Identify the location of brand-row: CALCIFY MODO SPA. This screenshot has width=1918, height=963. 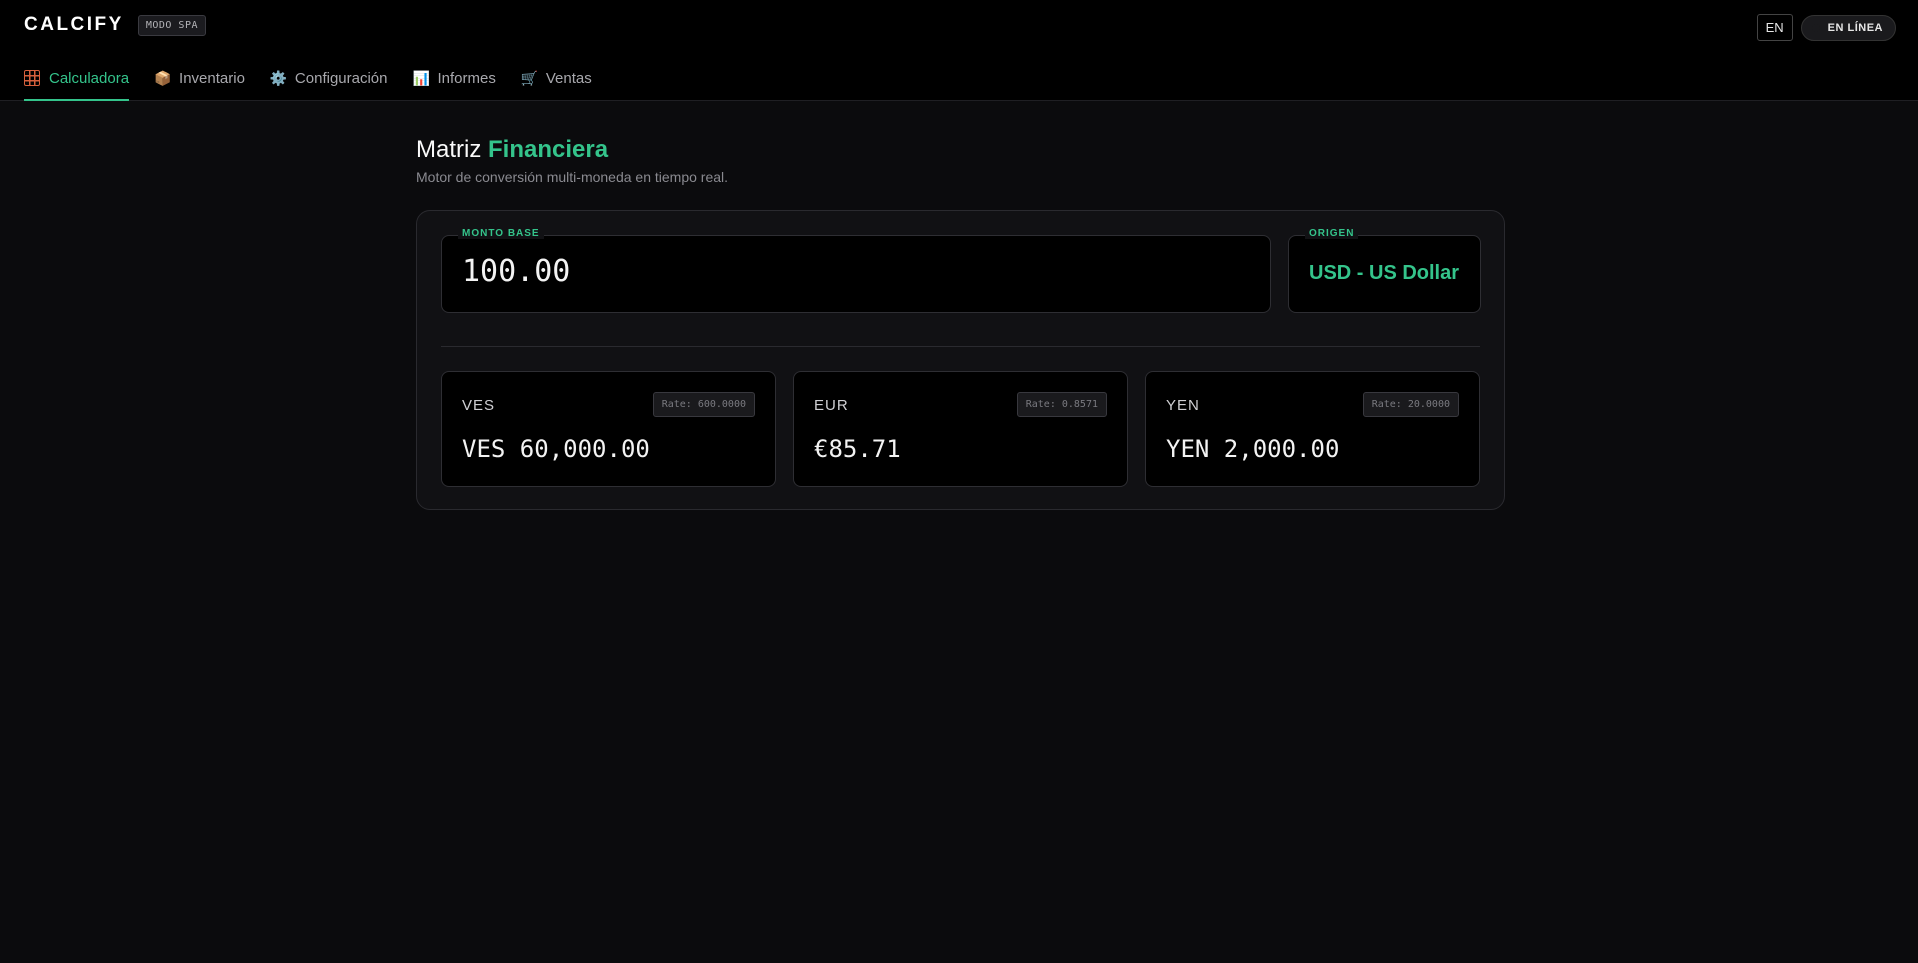
(115, 25).